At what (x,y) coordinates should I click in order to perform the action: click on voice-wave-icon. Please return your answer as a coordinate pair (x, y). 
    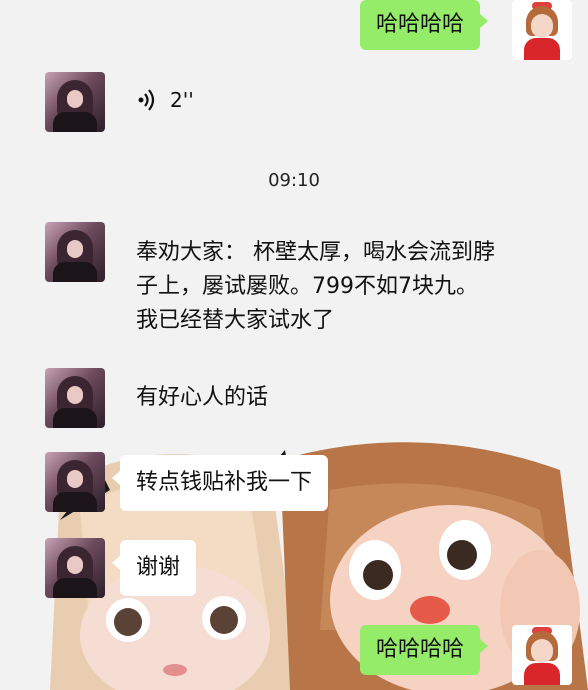
    Looking at the image, I should click on (146, 100).